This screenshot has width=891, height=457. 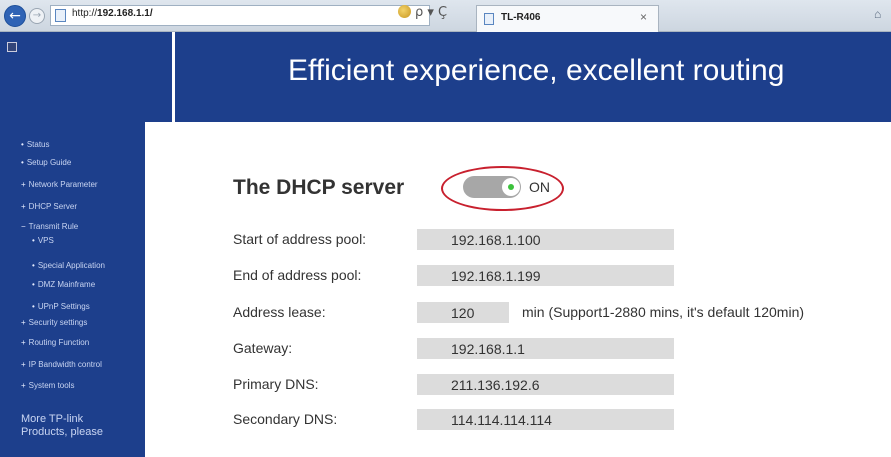 I want to click on home-icon: ⌂, so click(x=880, y=14).